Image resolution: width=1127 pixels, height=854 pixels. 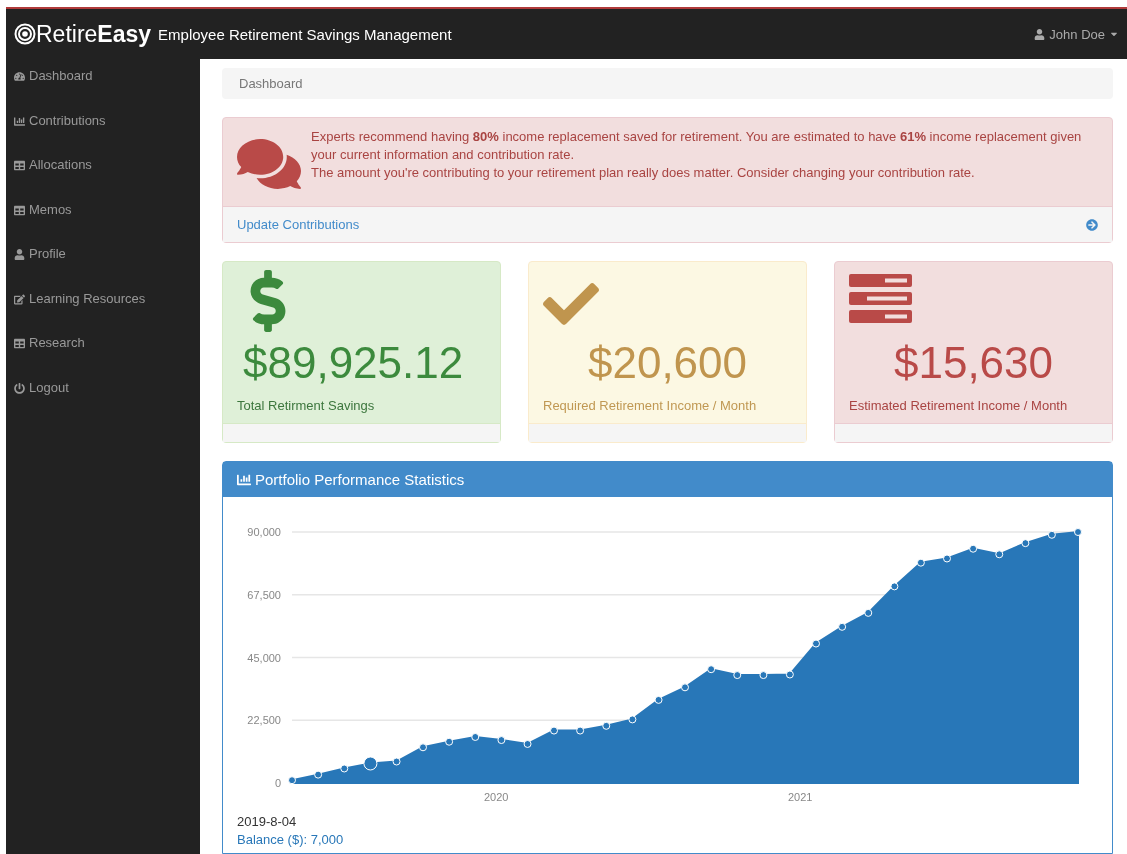 What do you see at coordinates (959, 405) in the screenshot?
I see `stat-label: Estimated Retirement Income / Month` at bounding box center [959, 405].